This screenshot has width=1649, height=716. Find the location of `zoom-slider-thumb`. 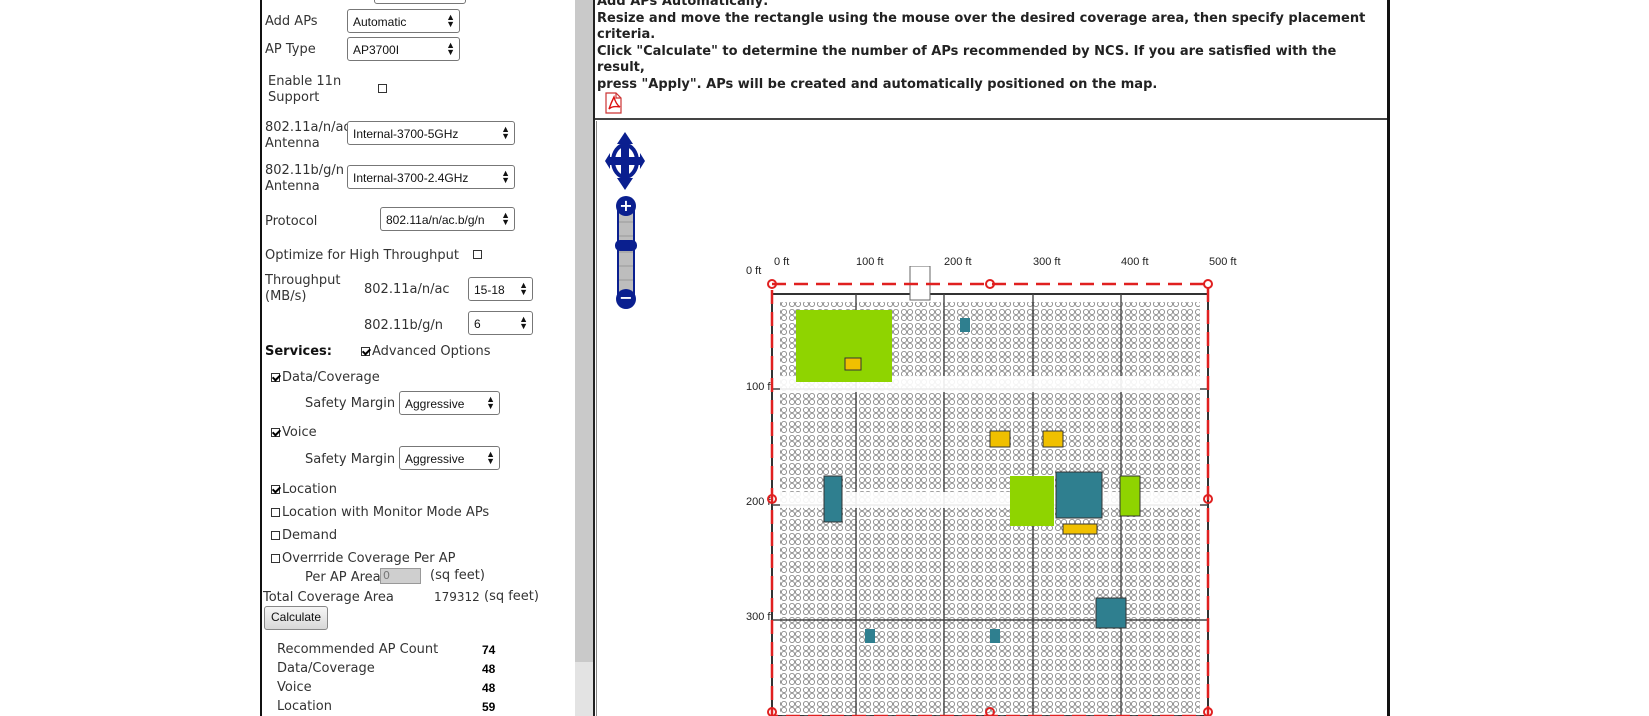

zoom-slider-thumb is located at coordinates (626, 245).